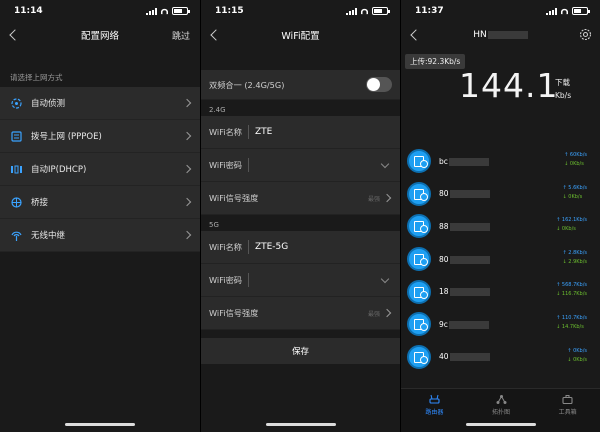 The image size is (600, 432). Describe the element at coordinates (500, 324) in the screenshot. I see `list-item: 9c ↑ 110.7Kb/s ↓ 14.7Kb/s` at that location.